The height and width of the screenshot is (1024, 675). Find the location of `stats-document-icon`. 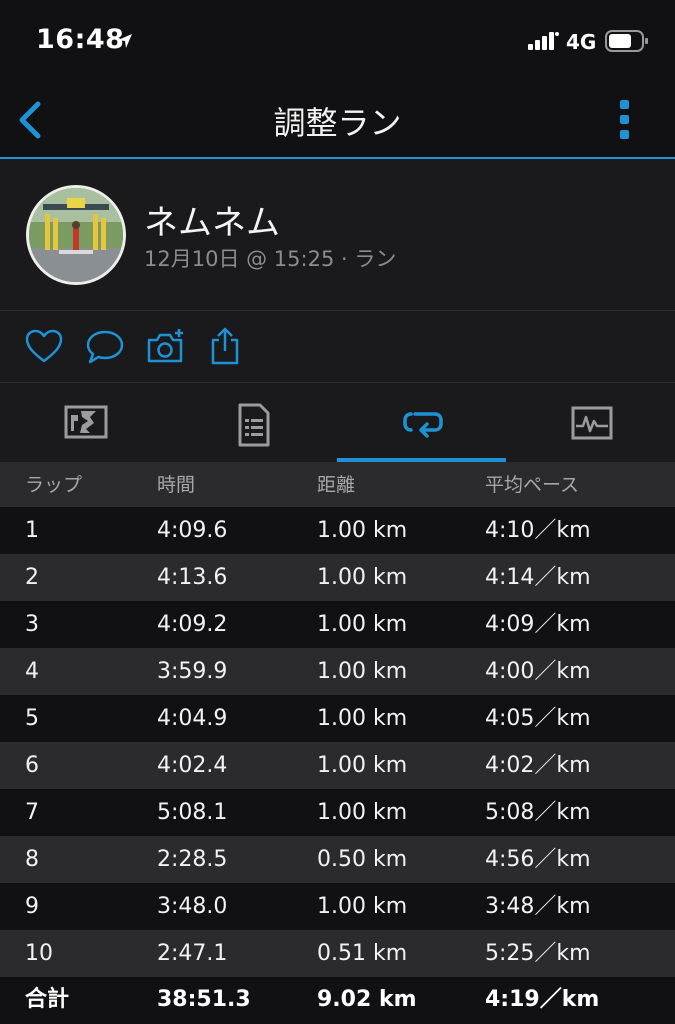

stats-document-icon is located at coordinates (254, 425).